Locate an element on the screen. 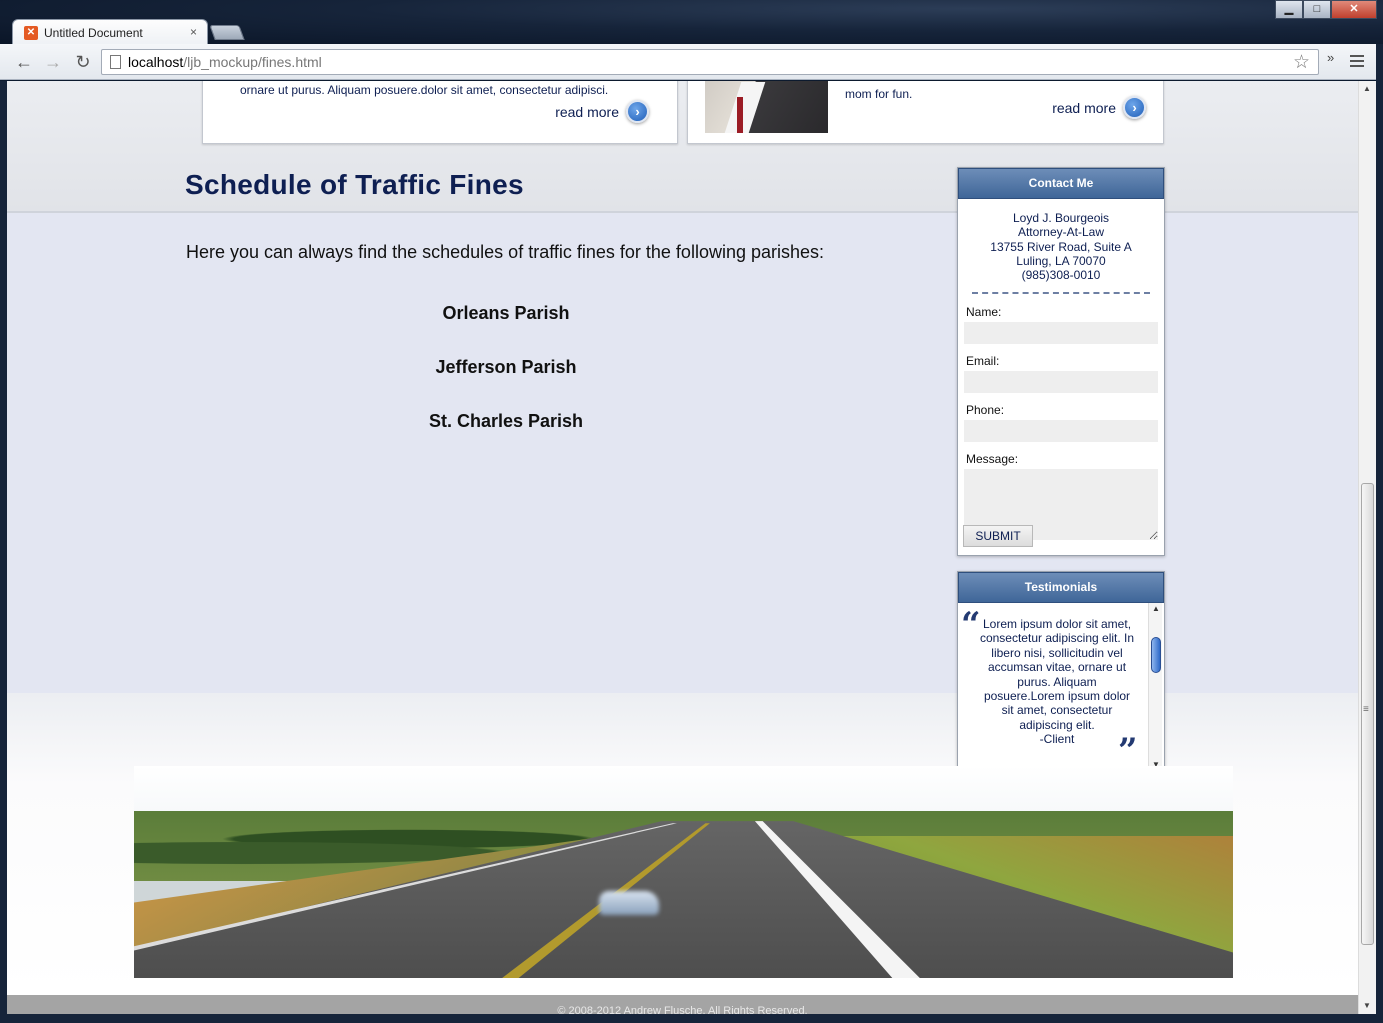 Image resolution: width=1383 pixels, height=1023 pixels. parish-link-orleans: Orleans Parish is located at coordinates (506, 313).